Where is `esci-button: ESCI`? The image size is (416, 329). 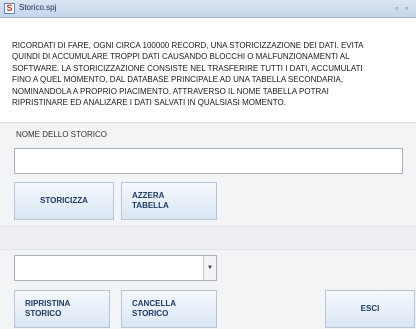
esci-button: ESCI is located at coordinates (370, 309).